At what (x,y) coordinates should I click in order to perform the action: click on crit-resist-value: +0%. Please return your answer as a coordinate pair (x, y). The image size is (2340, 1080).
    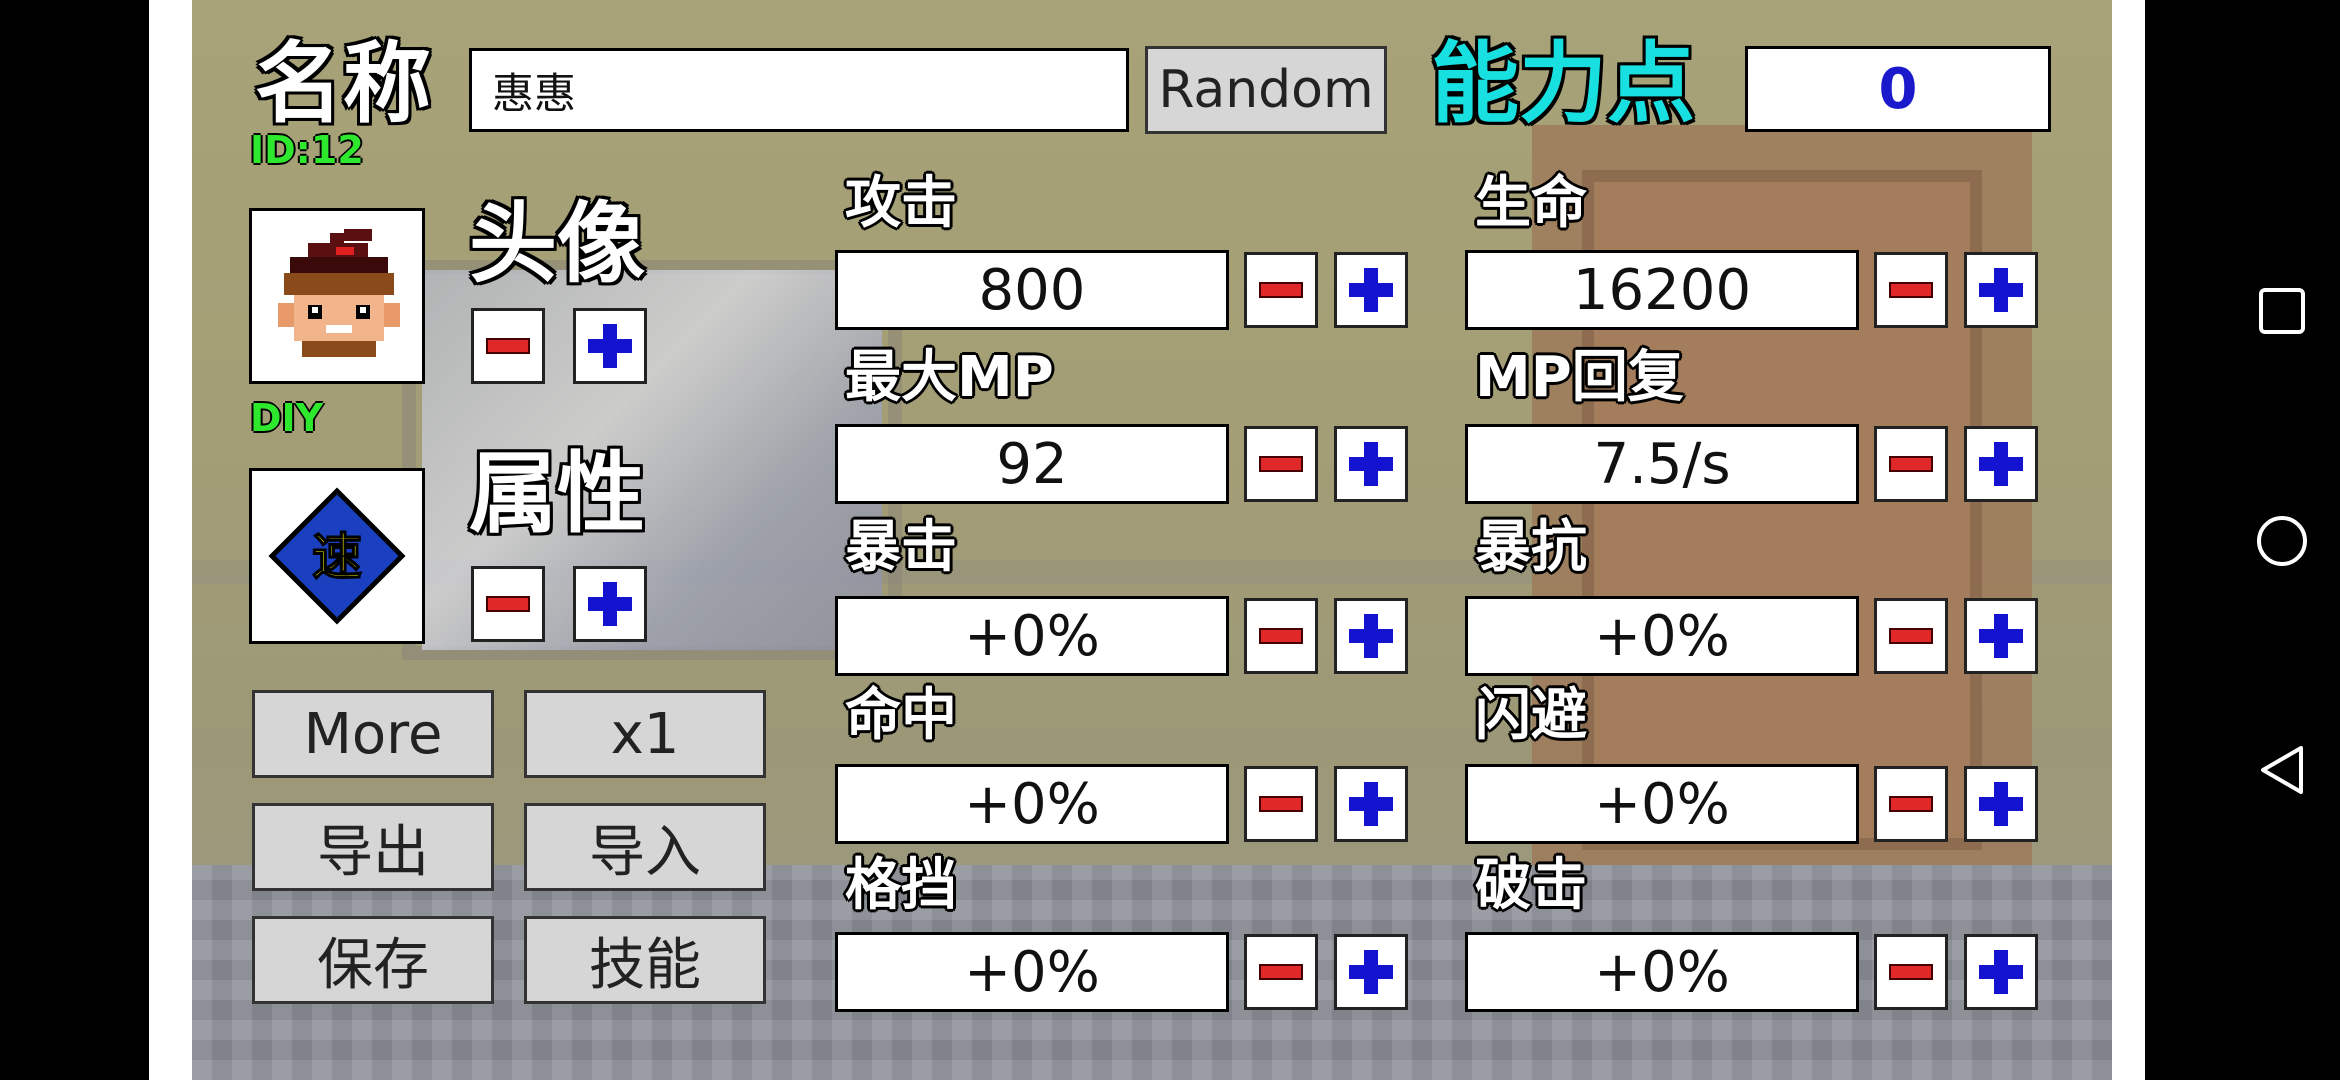
    Looking at the image, I should click on (1662, 636).